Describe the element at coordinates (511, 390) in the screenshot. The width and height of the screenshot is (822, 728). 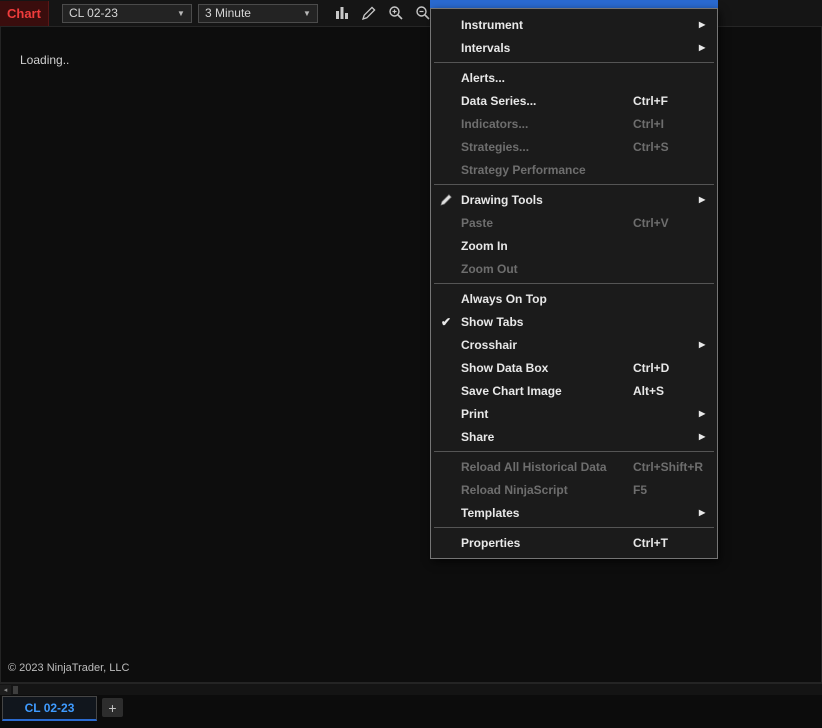
I see `menu-item-label: Save Chart Image` at that location.